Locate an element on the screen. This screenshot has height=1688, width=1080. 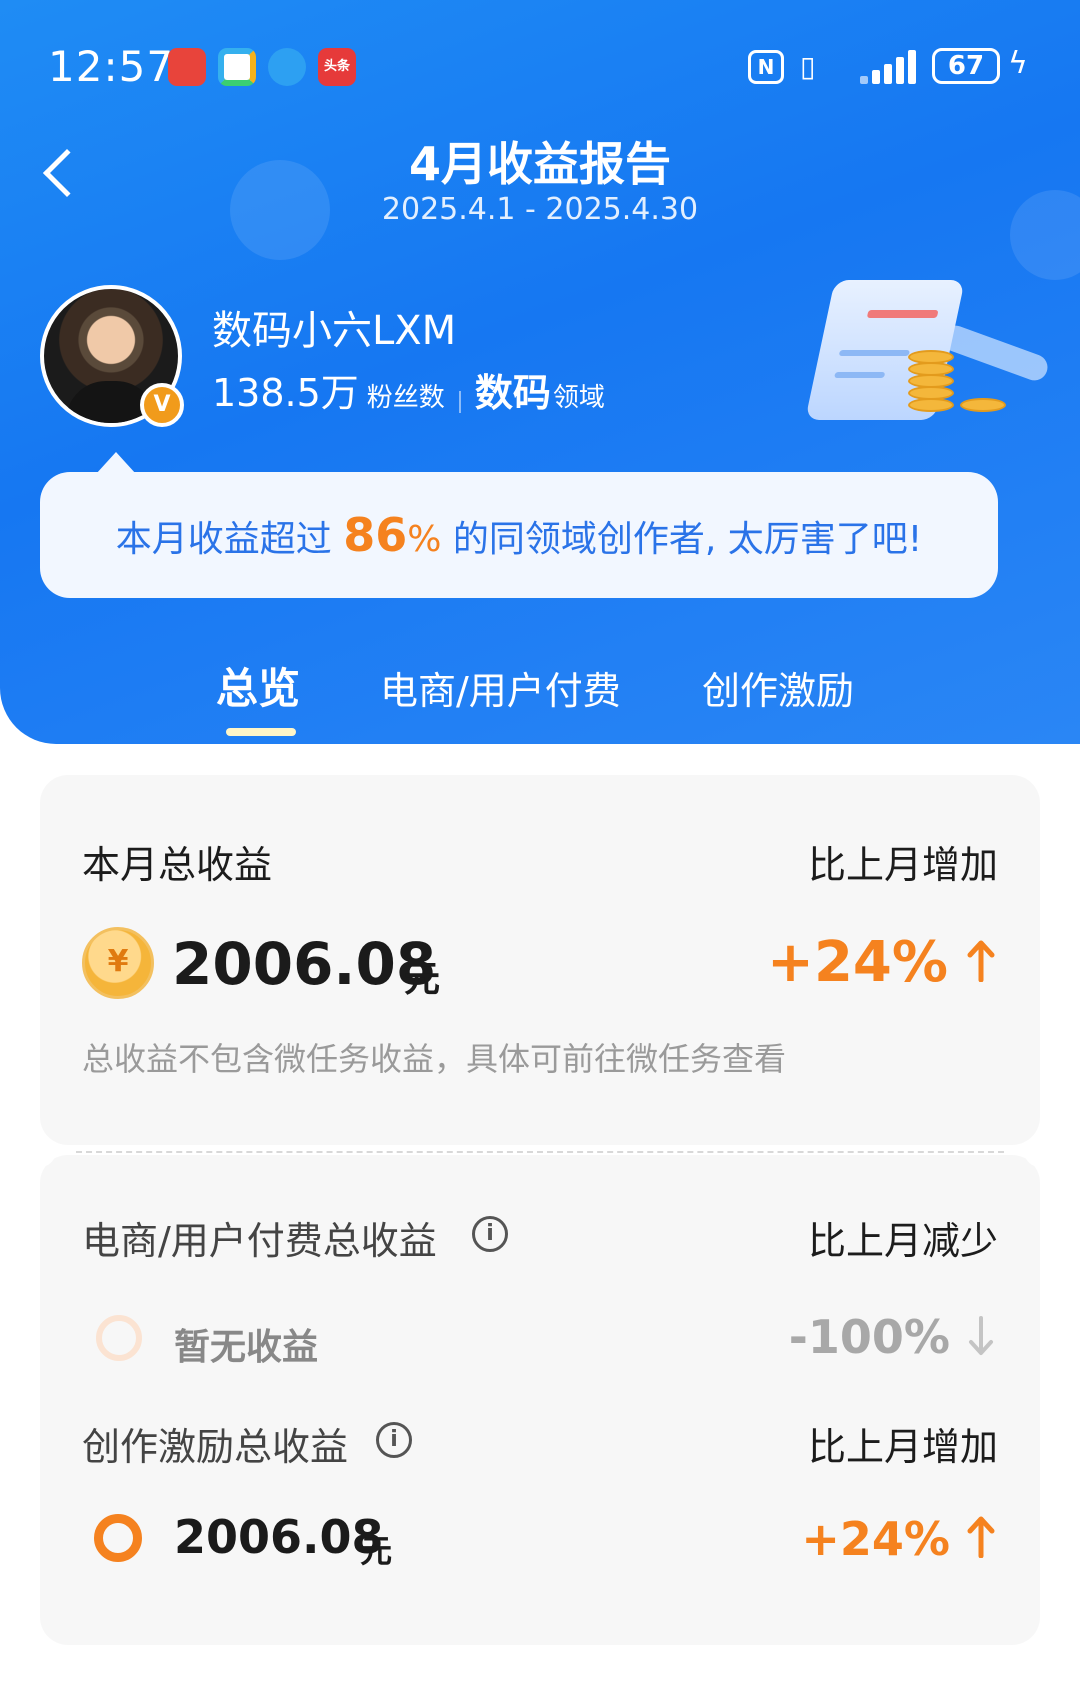
domain-label: 领域 is located at coordinates (578, 398).